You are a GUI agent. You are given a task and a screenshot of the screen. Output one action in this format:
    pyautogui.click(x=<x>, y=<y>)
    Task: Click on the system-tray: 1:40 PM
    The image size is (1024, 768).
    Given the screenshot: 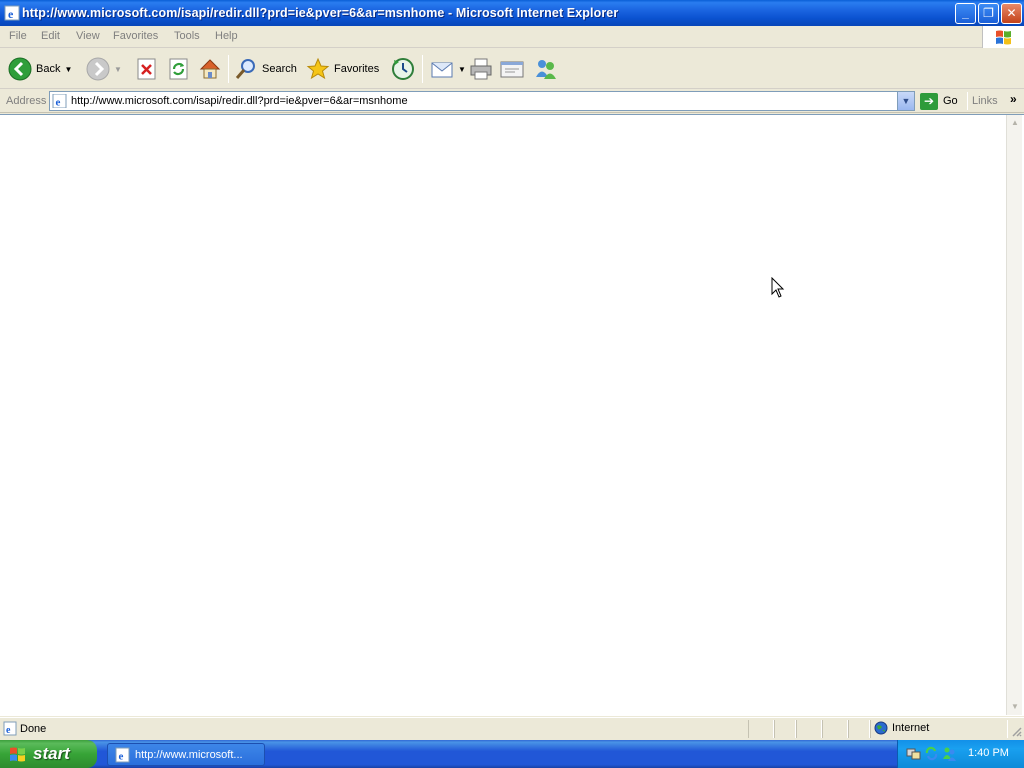 What is the action you would take?
    pyautogui.click(x=960, y=754)
    